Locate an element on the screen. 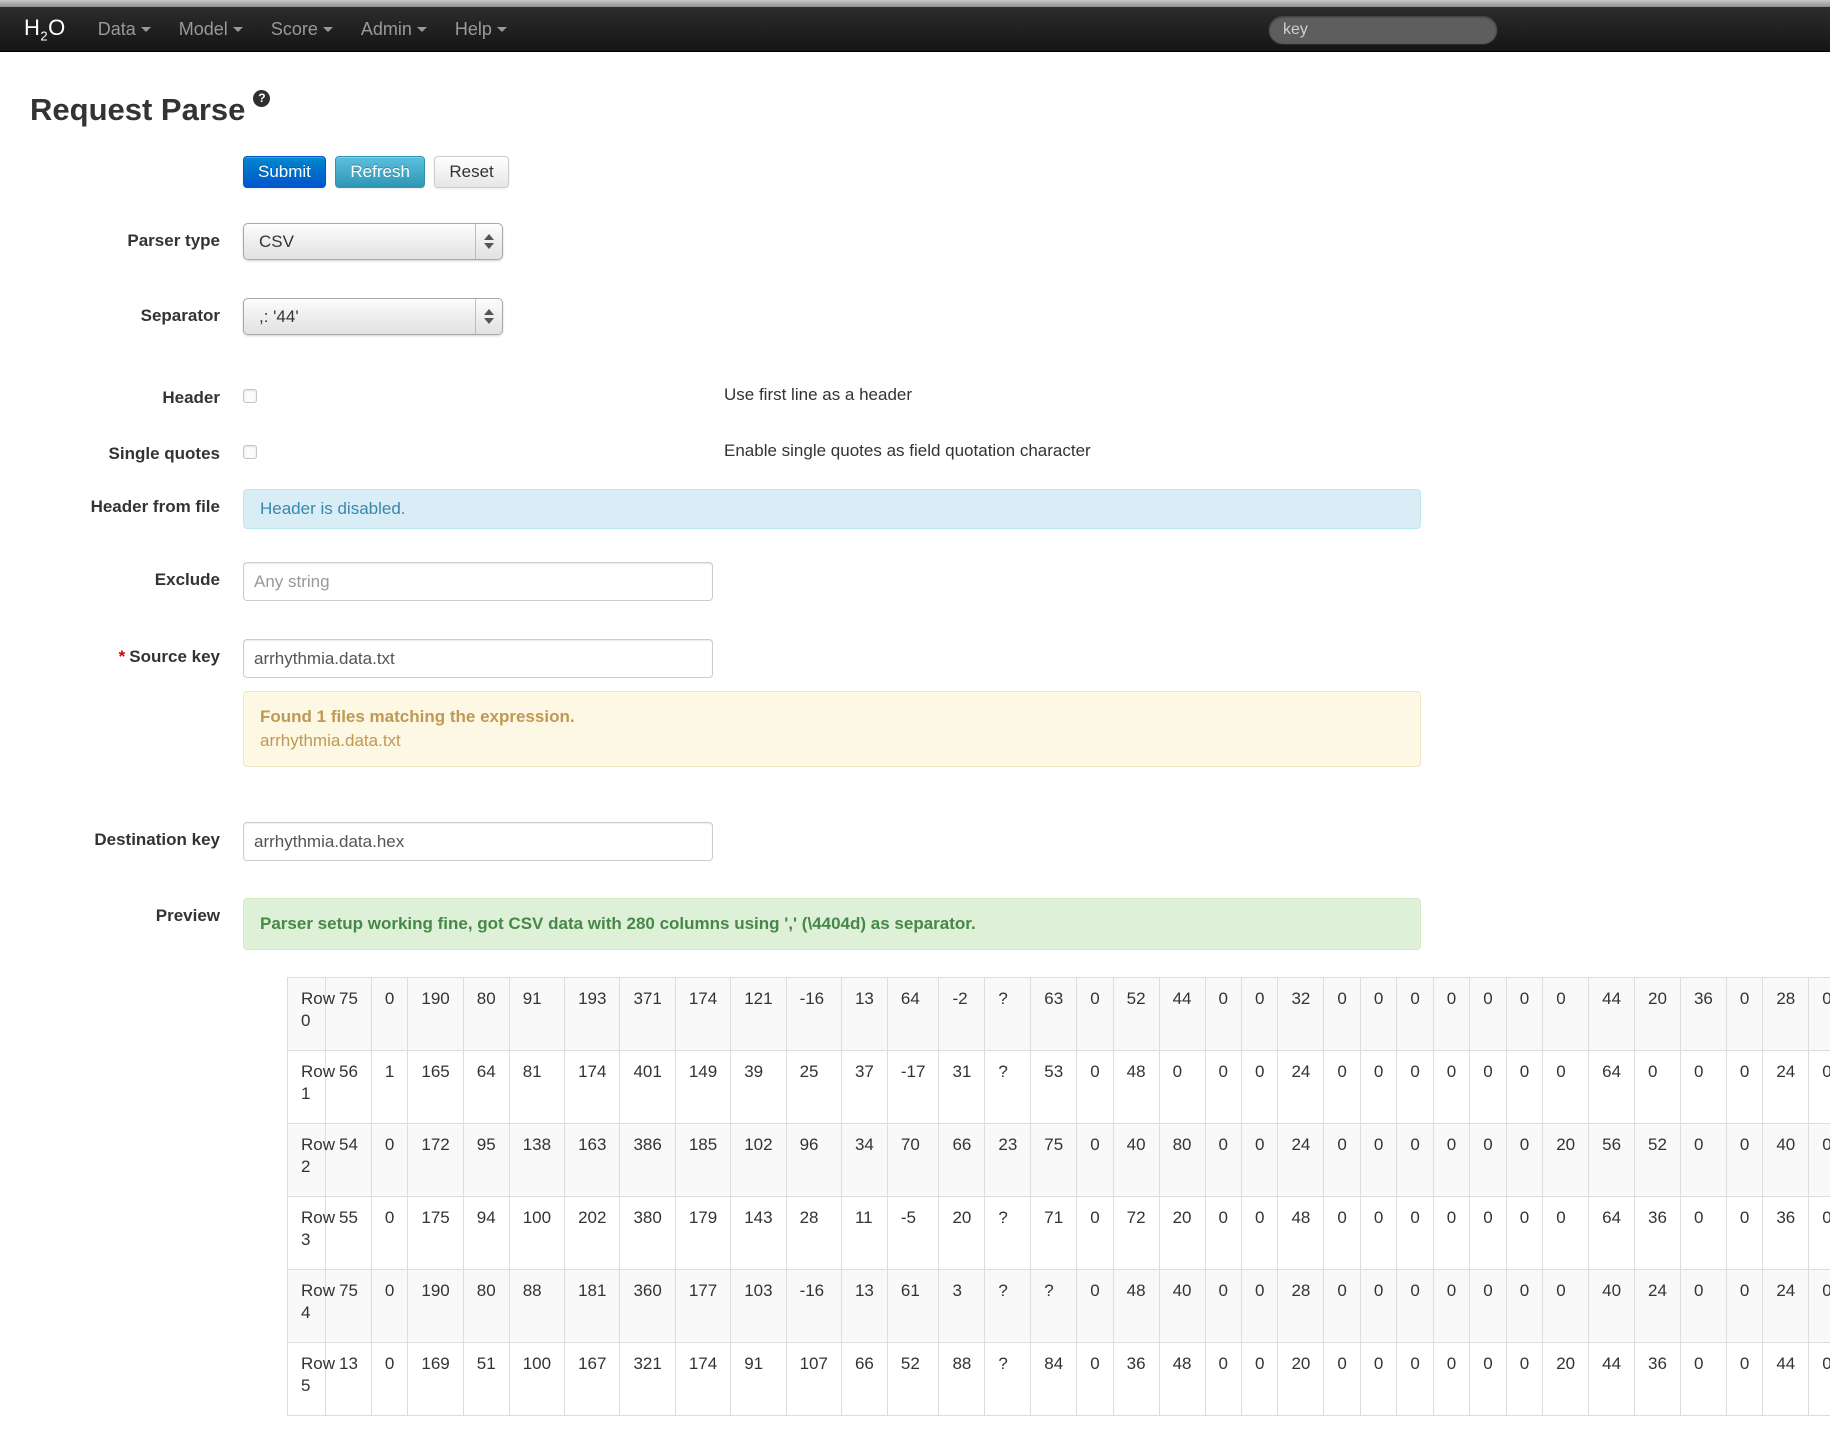  row-label-cell: Row 0 is located at coordinates (311, 1014).